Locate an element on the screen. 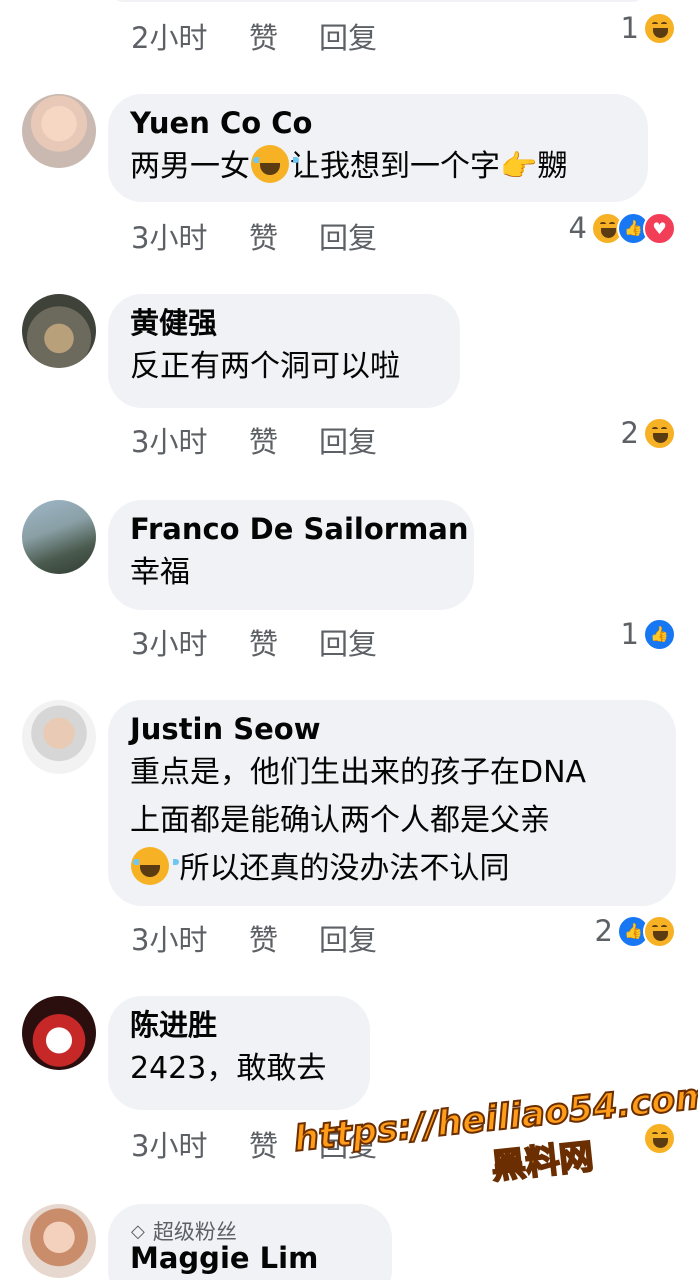 The image size is (698, 1280). commenter-name: Franco De Sailorman is located at coordinates (299, 529).